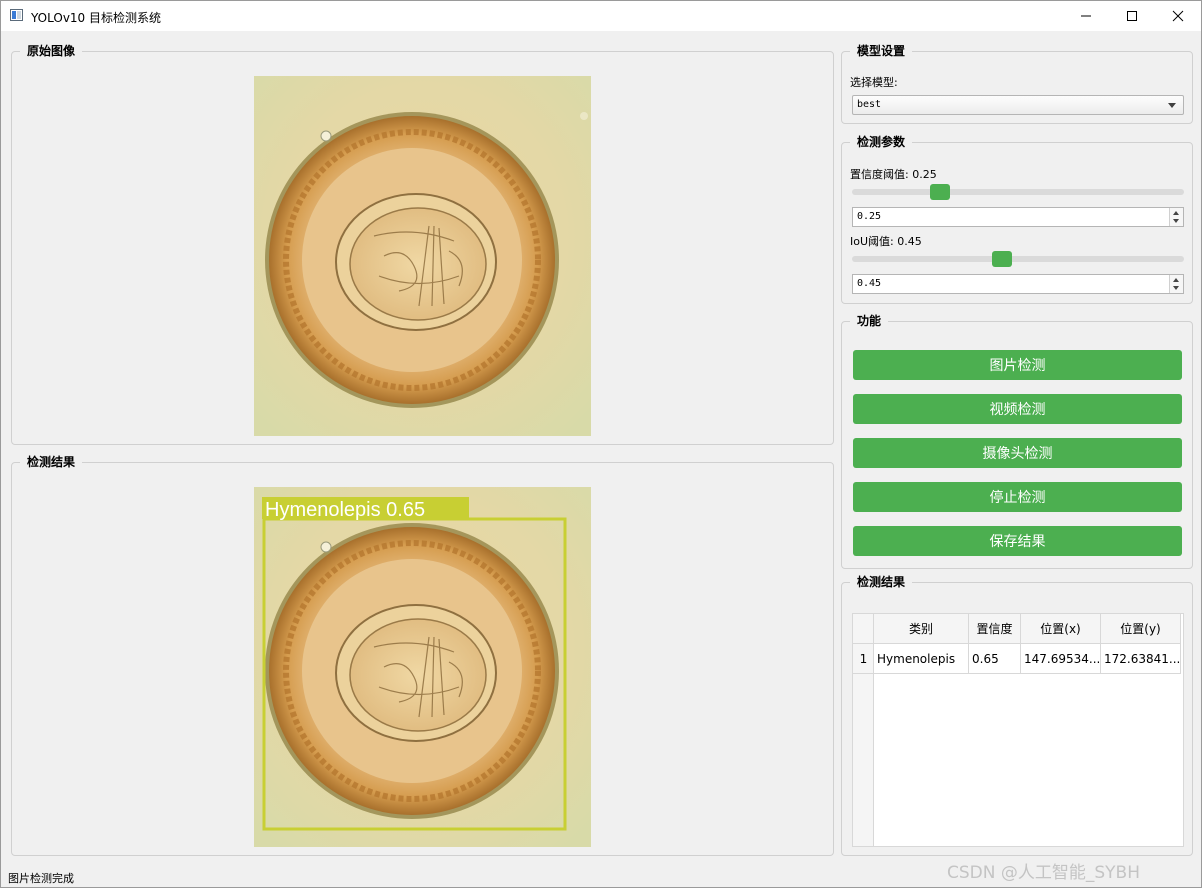  Describe the element at coordinates (921, 659) in the screenshot. I see `table-cell-class: Hymenolepis` at that location.